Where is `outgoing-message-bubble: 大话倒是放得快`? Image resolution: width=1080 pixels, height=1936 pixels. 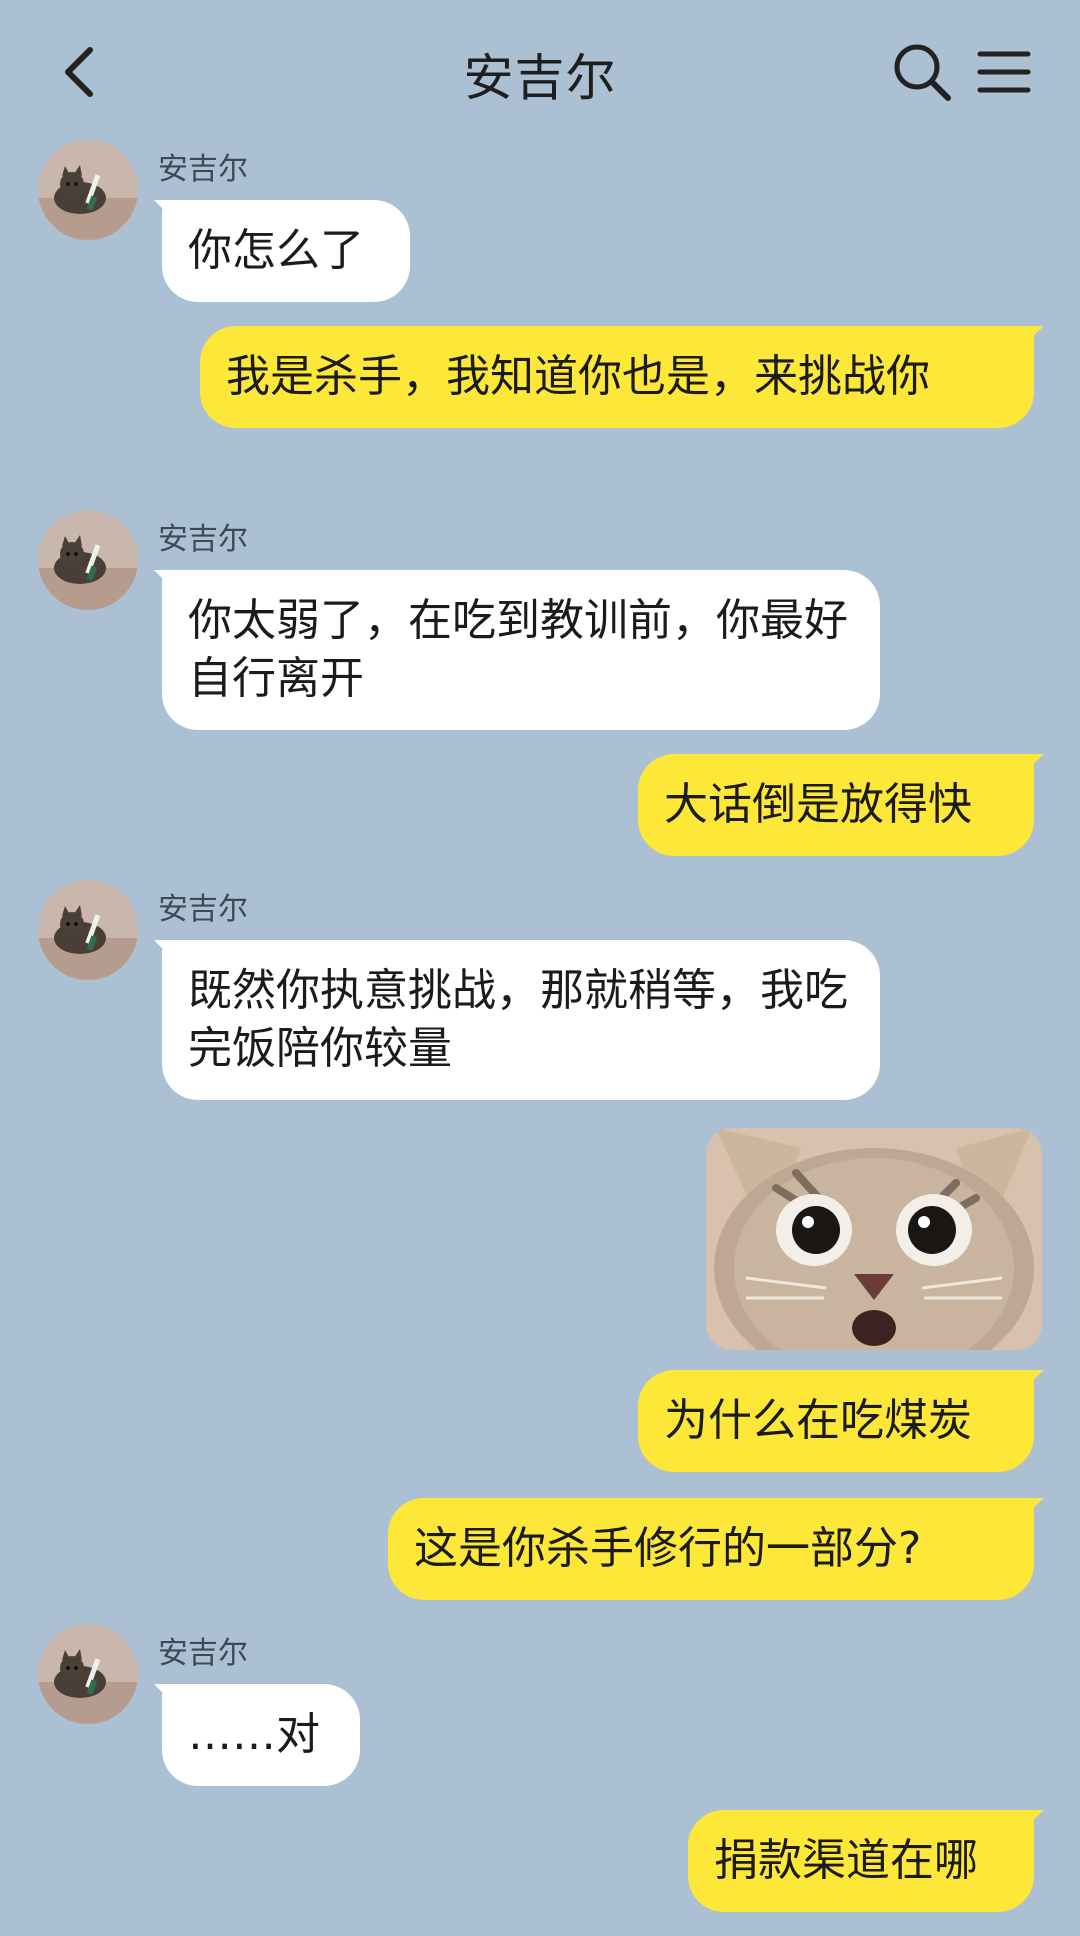 outgoing-message-bubble: 大话倒是放得快 is located at coordinates (836, 805).